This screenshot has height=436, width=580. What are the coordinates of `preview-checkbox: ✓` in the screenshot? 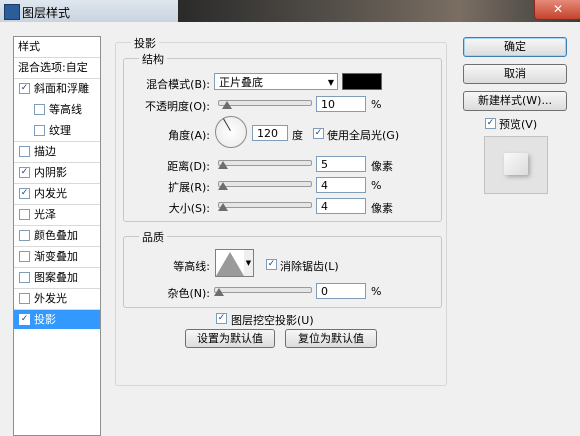 It's located at (490, 123).